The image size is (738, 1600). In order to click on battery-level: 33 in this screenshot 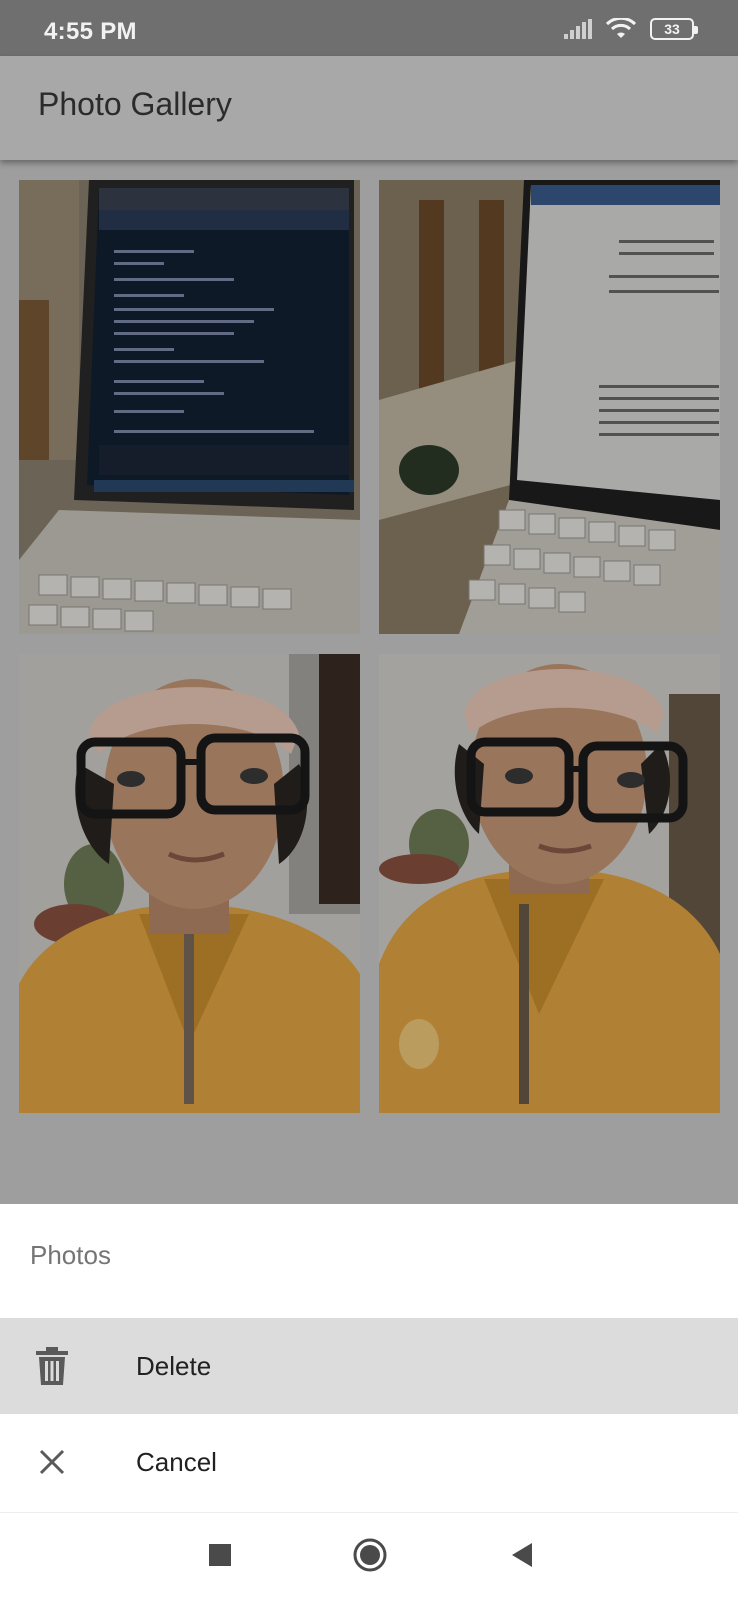, I will do `click(672, 29)`.